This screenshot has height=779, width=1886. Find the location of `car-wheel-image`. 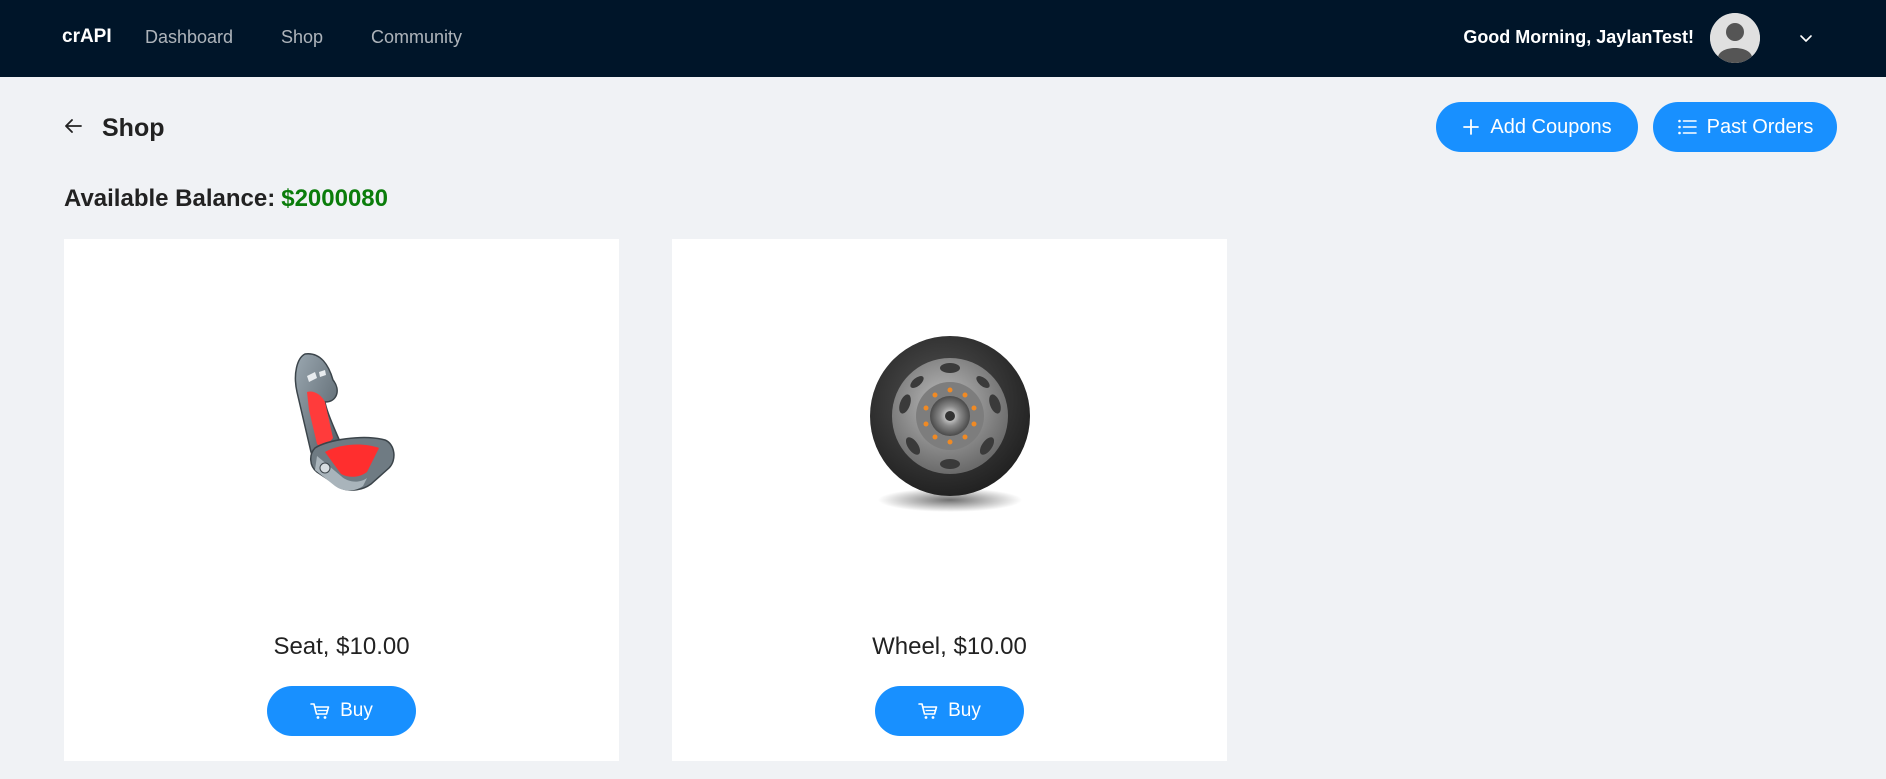

car-wheel-image is located at coordinates (949, 424).